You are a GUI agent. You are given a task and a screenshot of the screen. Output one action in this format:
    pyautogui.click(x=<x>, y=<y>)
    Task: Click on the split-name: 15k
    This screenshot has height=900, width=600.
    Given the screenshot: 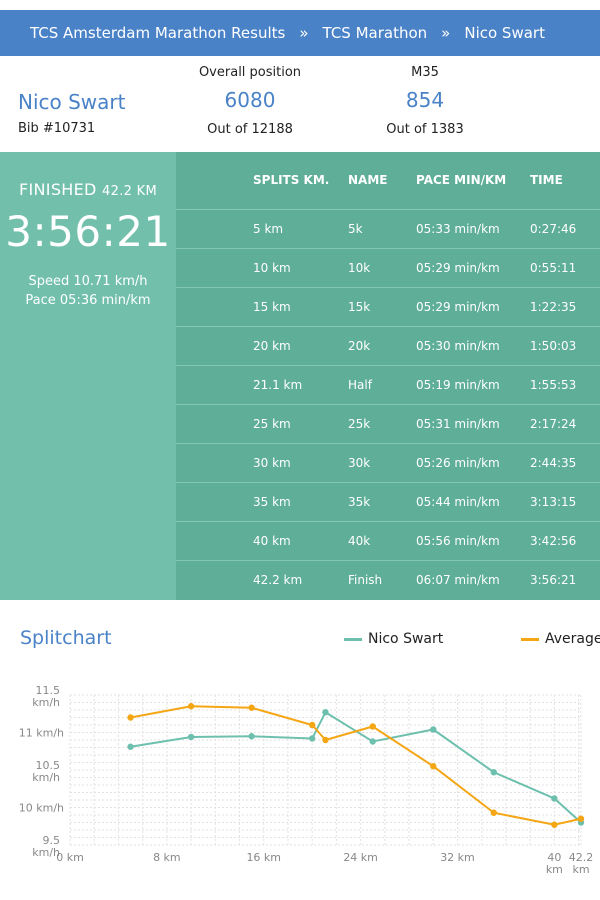 What is the action you would take?
    pyautogui.click(x=382, y=306)
    